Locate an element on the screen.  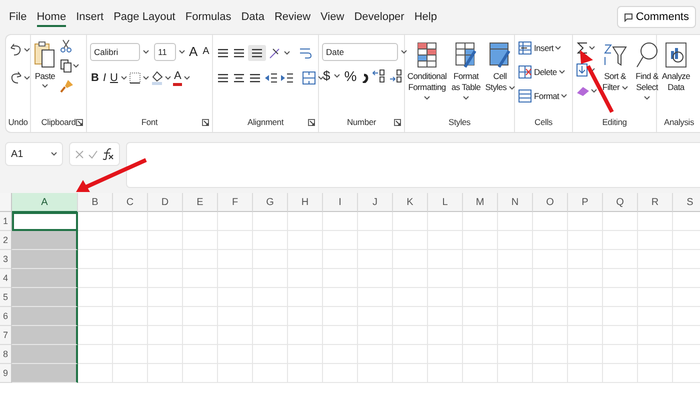
column-header: G is located at coordinates (270, 202).